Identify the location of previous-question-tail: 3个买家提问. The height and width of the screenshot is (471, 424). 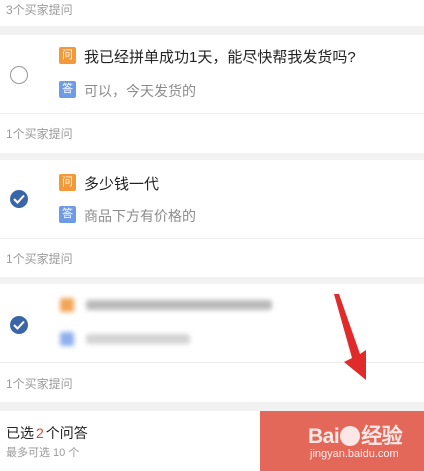
(212, 13).